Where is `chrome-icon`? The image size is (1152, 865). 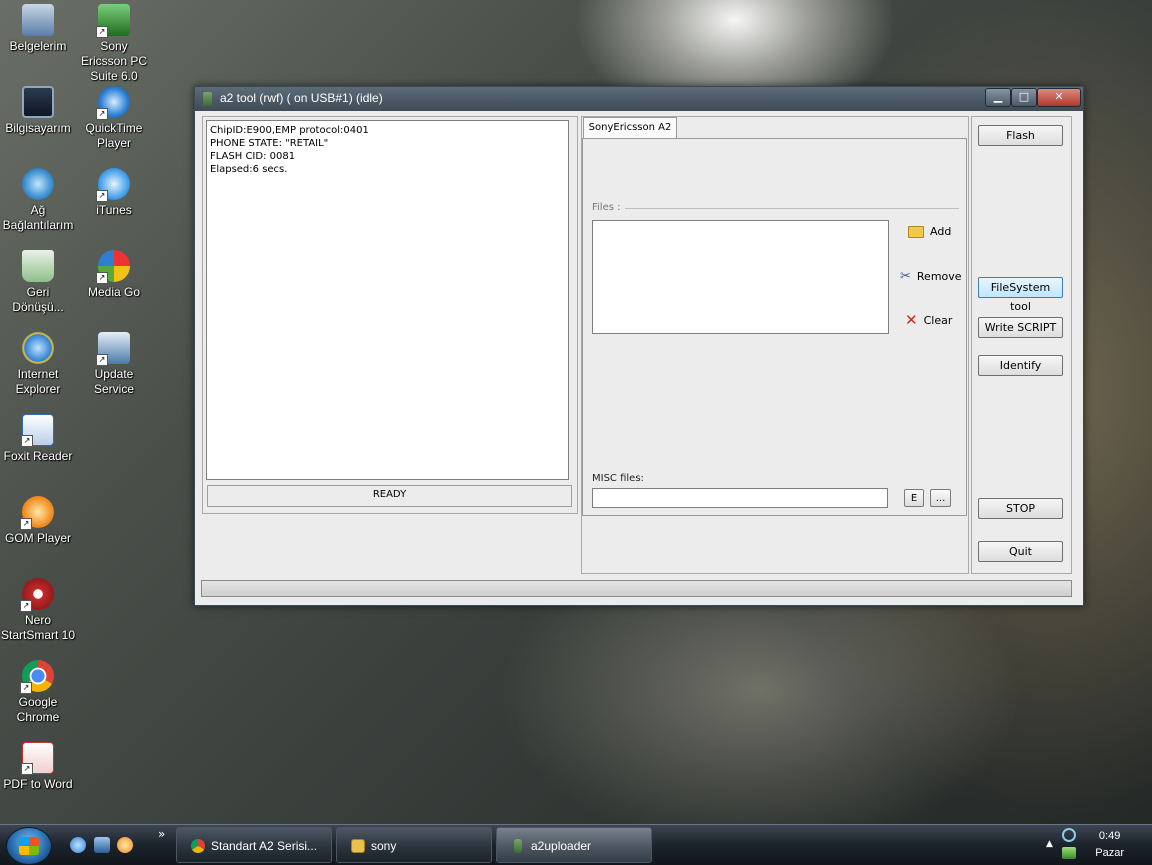
chrome-icon is located at coordinates (198, 846).